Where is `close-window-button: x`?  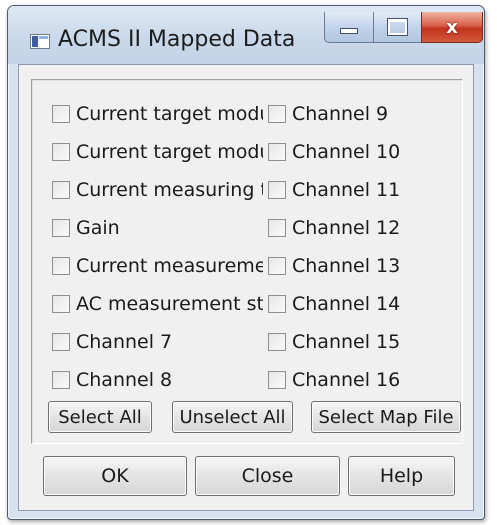 close-window-button: x is located at coordinates (452, 27).